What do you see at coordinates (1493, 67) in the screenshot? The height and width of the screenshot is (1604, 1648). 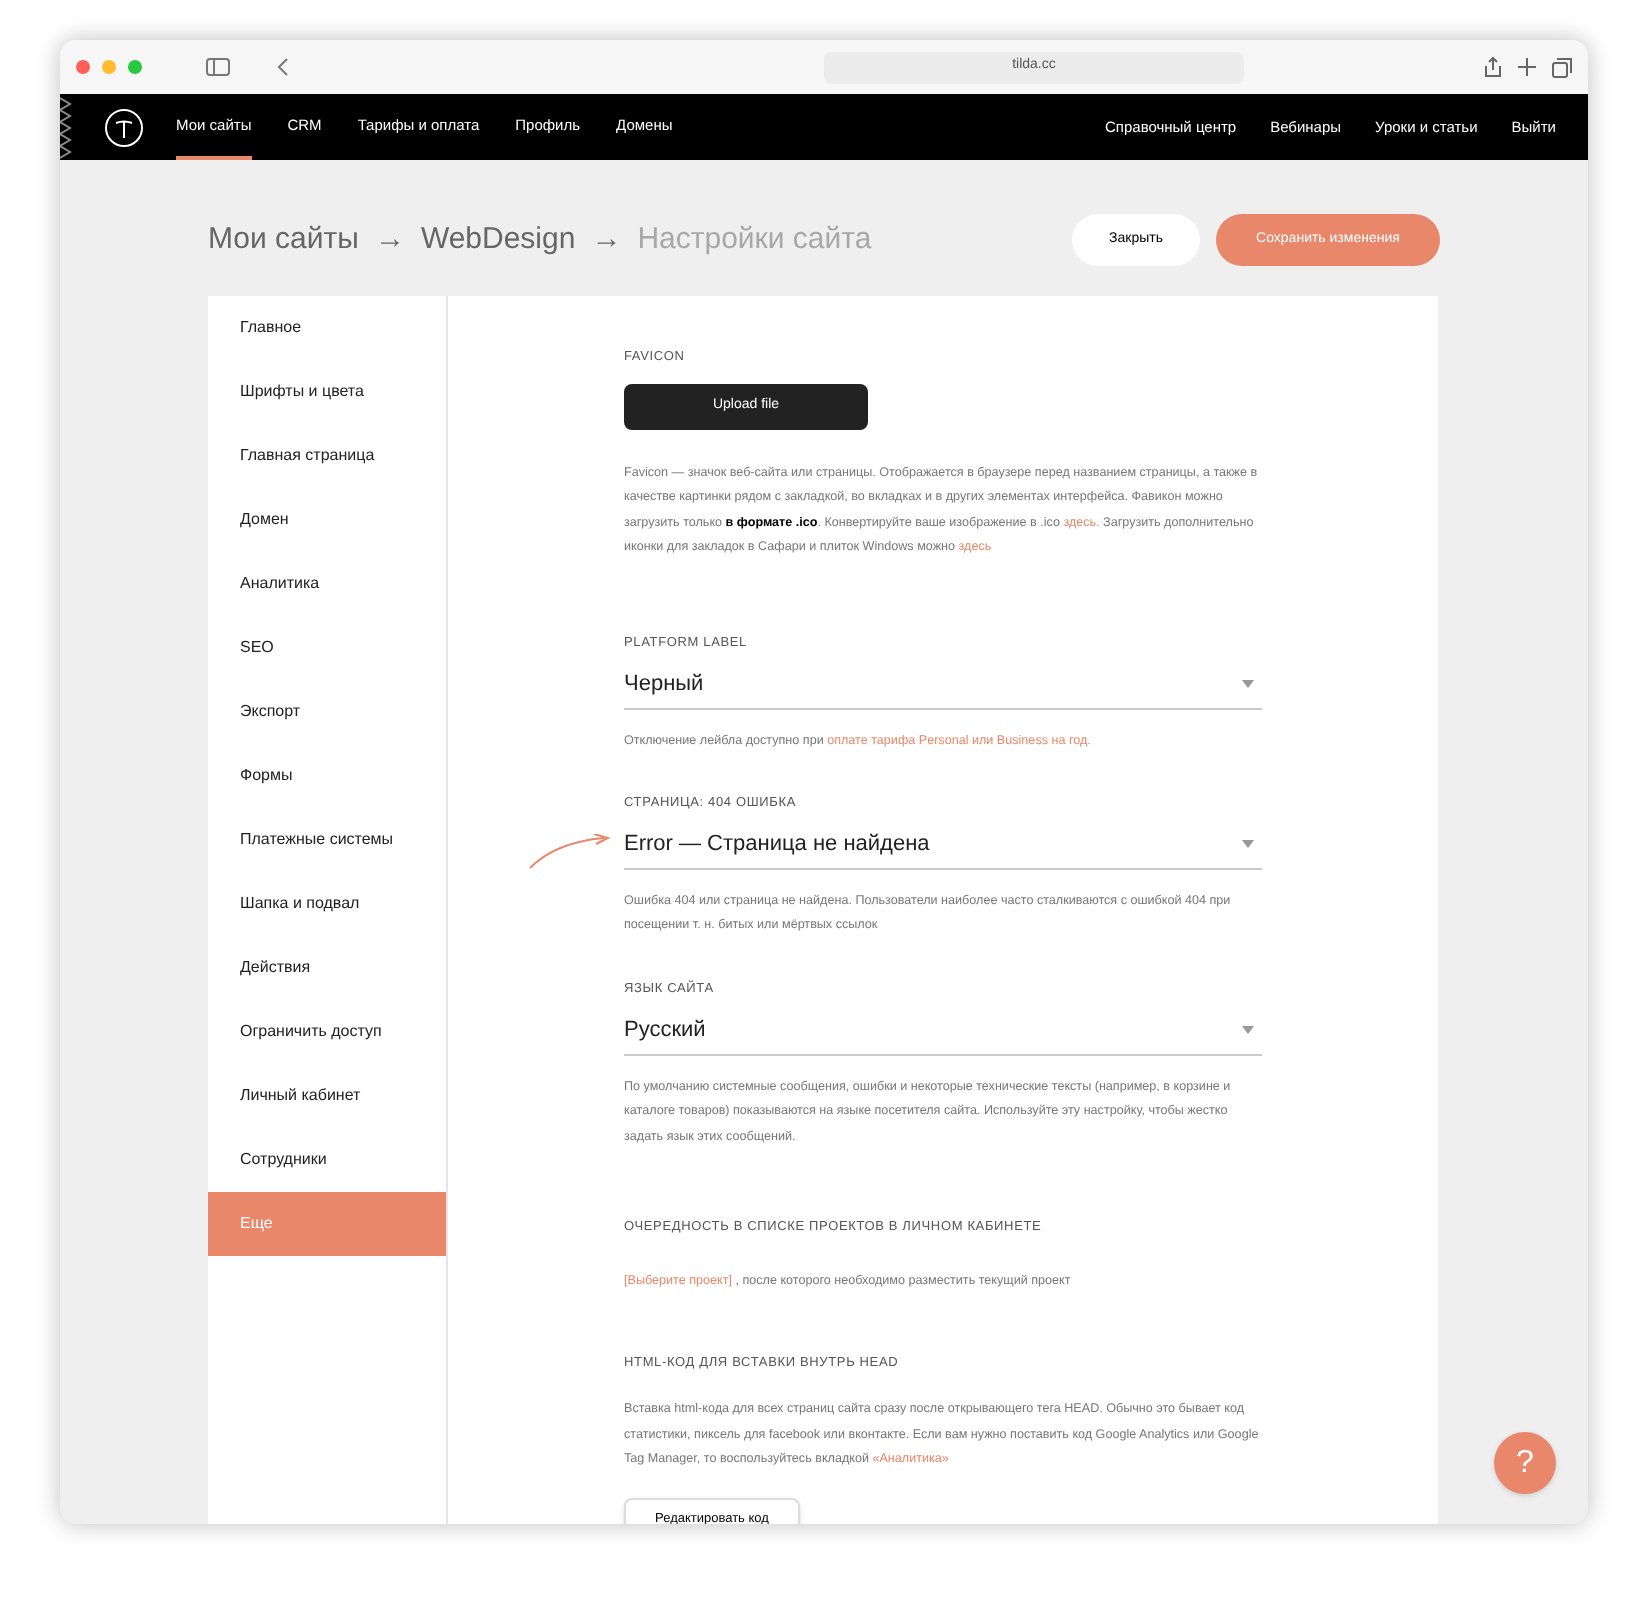 I see `share-icon` at bounding box center [1493, 67].